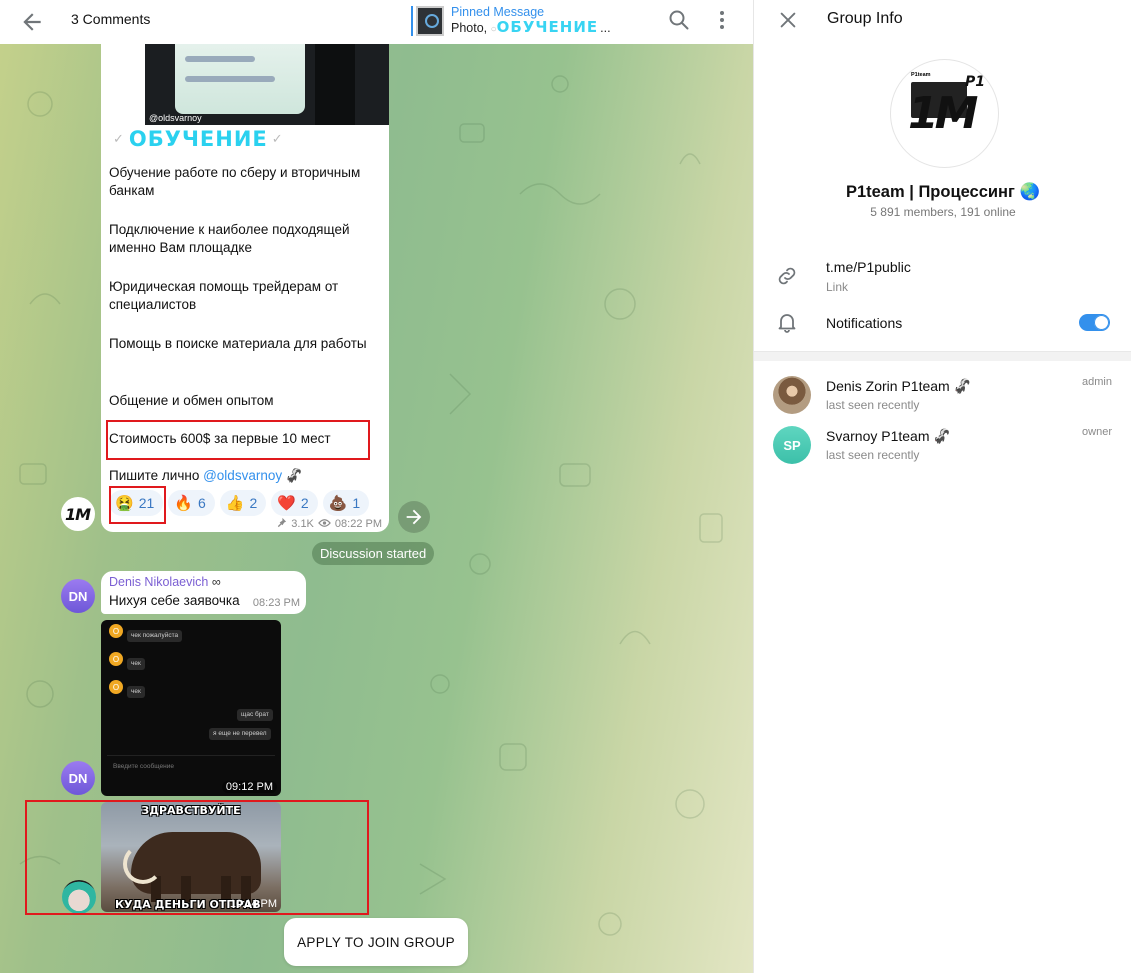 The image size is (1131, 973). What do you see at coordinates (788, 20) in the screenshot?
I see `close-icon` at bounding box center [788, 20].